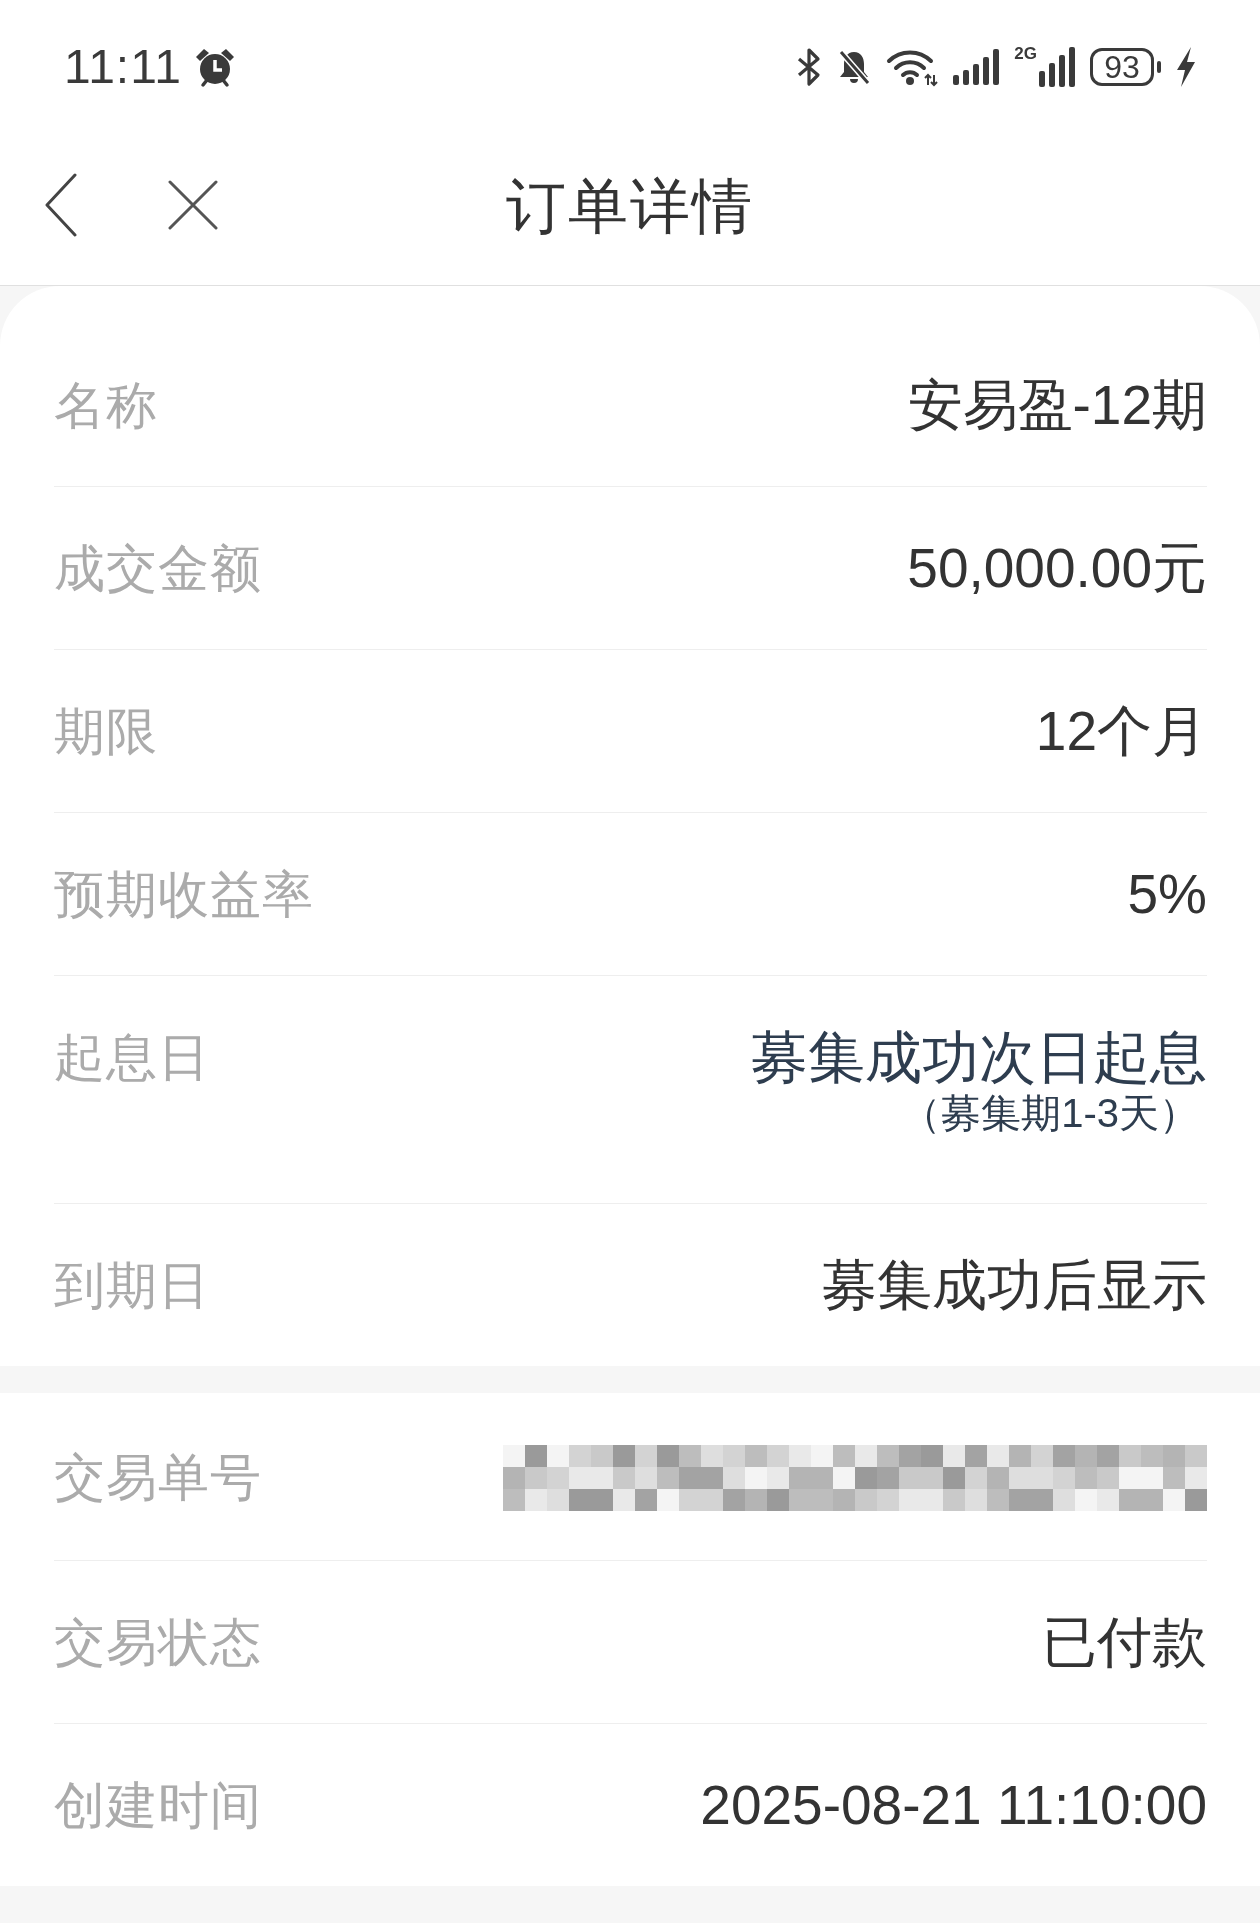 The image size is (1260, 1923). Describe the element at coordinates (953, 1805) in the screenshot. I see `field-value: 2025-08-21 11:10:00` at that location.